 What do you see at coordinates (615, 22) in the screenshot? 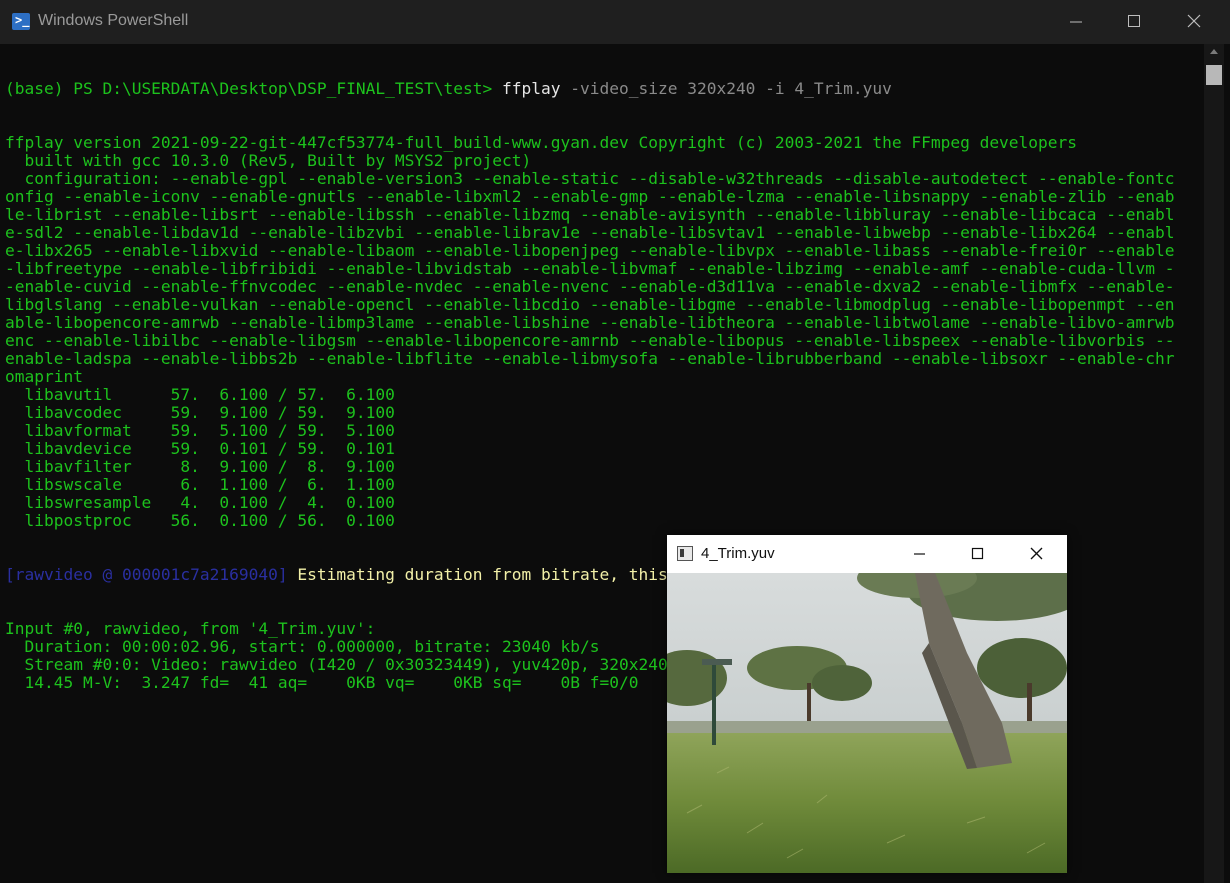
I see `title-bar: >_ Windows PowerShell` at bounding box center [615, 22].